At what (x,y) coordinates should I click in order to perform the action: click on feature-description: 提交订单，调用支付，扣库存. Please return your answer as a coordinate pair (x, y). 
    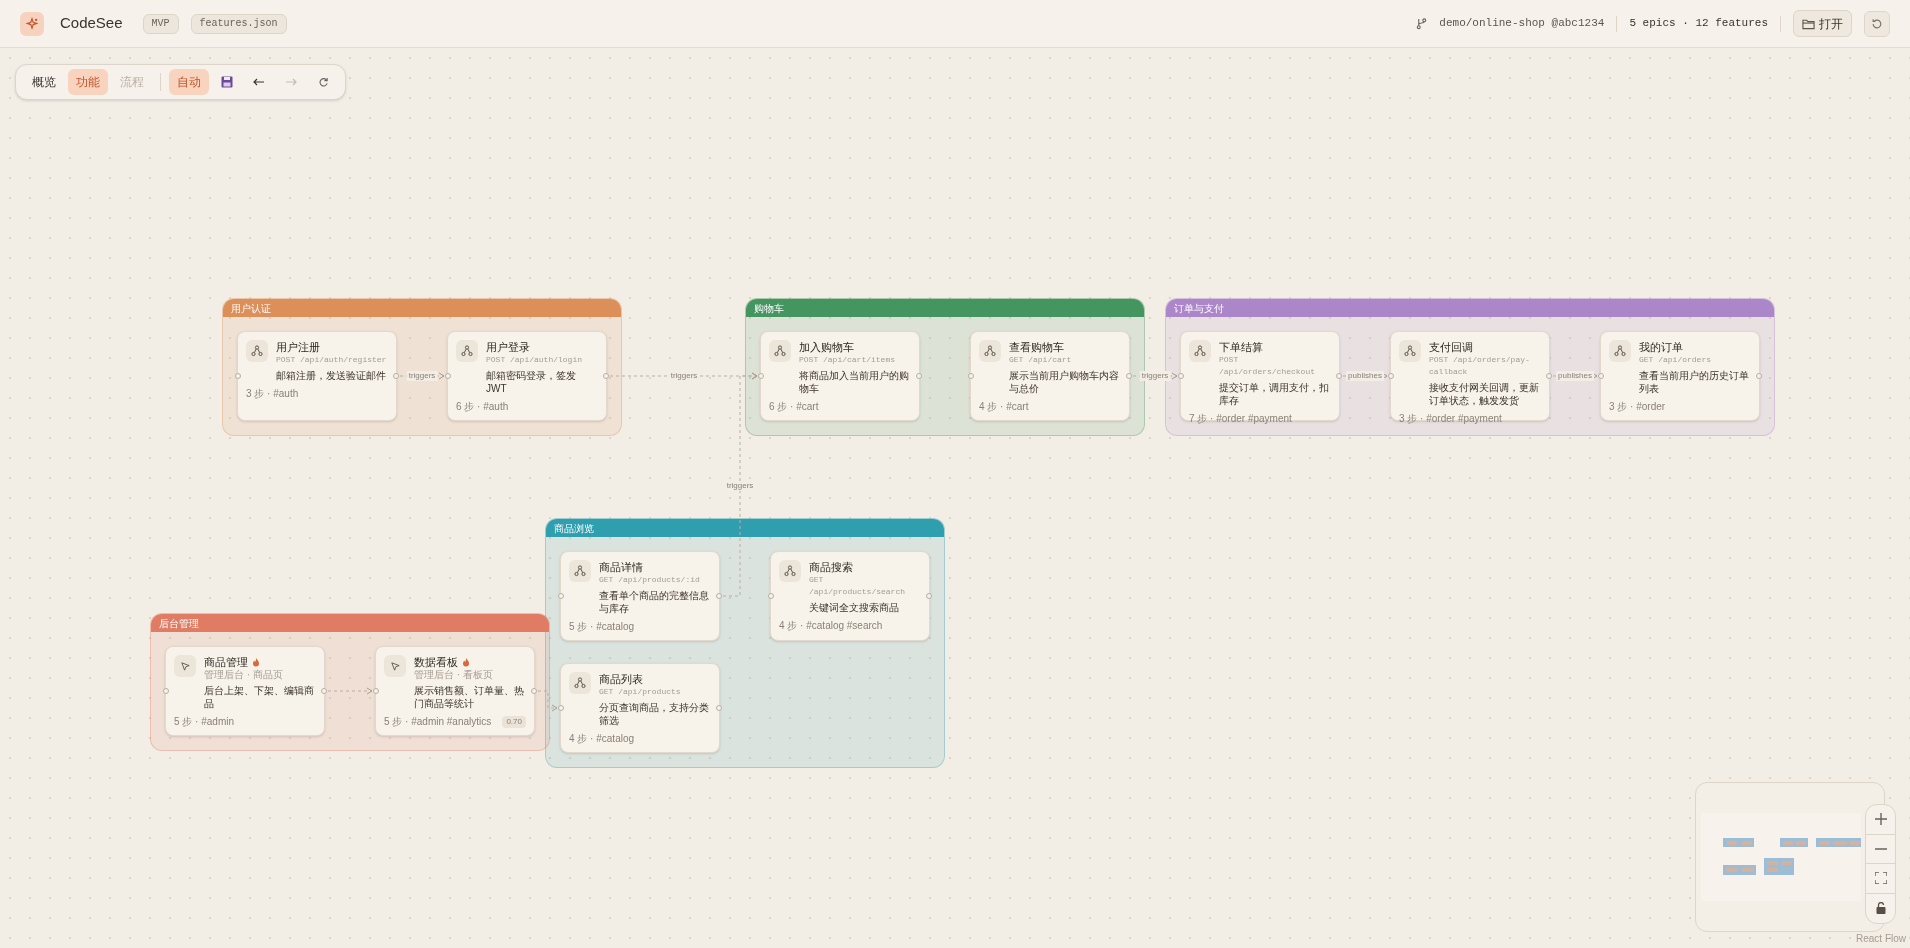
    Looking at the image, I should click on (1274, 394).